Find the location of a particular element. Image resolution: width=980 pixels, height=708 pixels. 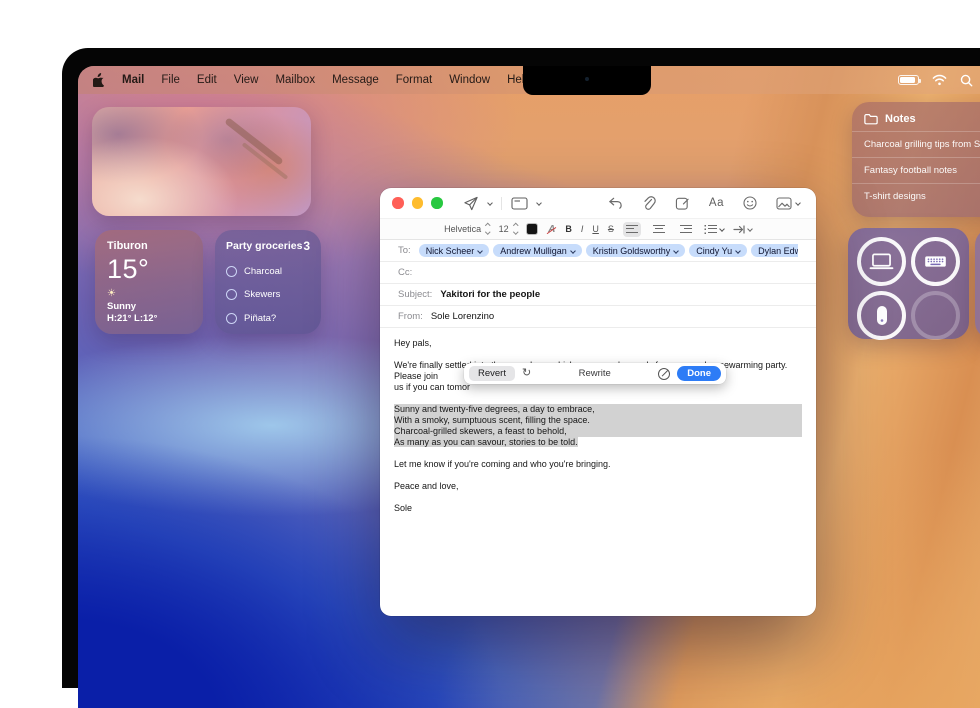

keyboard-icon is located at coordinates (935, 261).